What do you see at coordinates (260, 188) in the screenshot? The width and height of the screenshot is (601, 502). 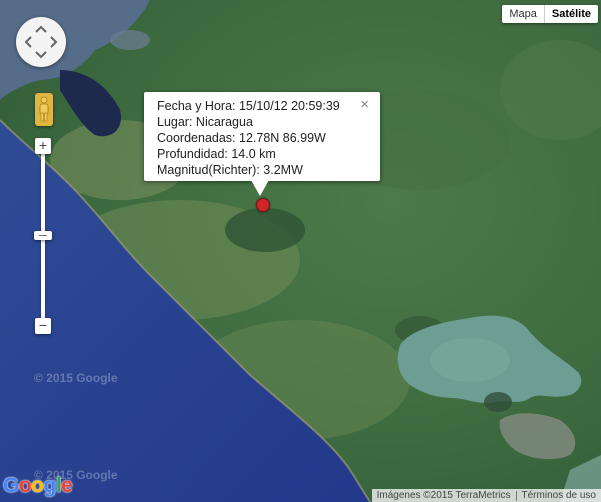 I see `info-window-tail` at bounding box center [260, 188].